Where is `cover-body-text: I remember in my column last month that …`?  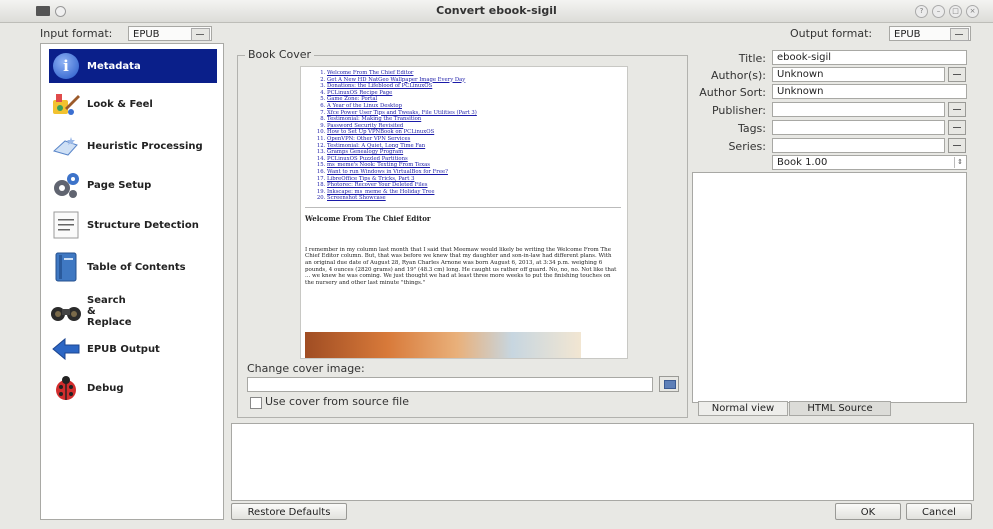 cover-body-text: I remember in my column last month that … is located at coordinates (461, 266).